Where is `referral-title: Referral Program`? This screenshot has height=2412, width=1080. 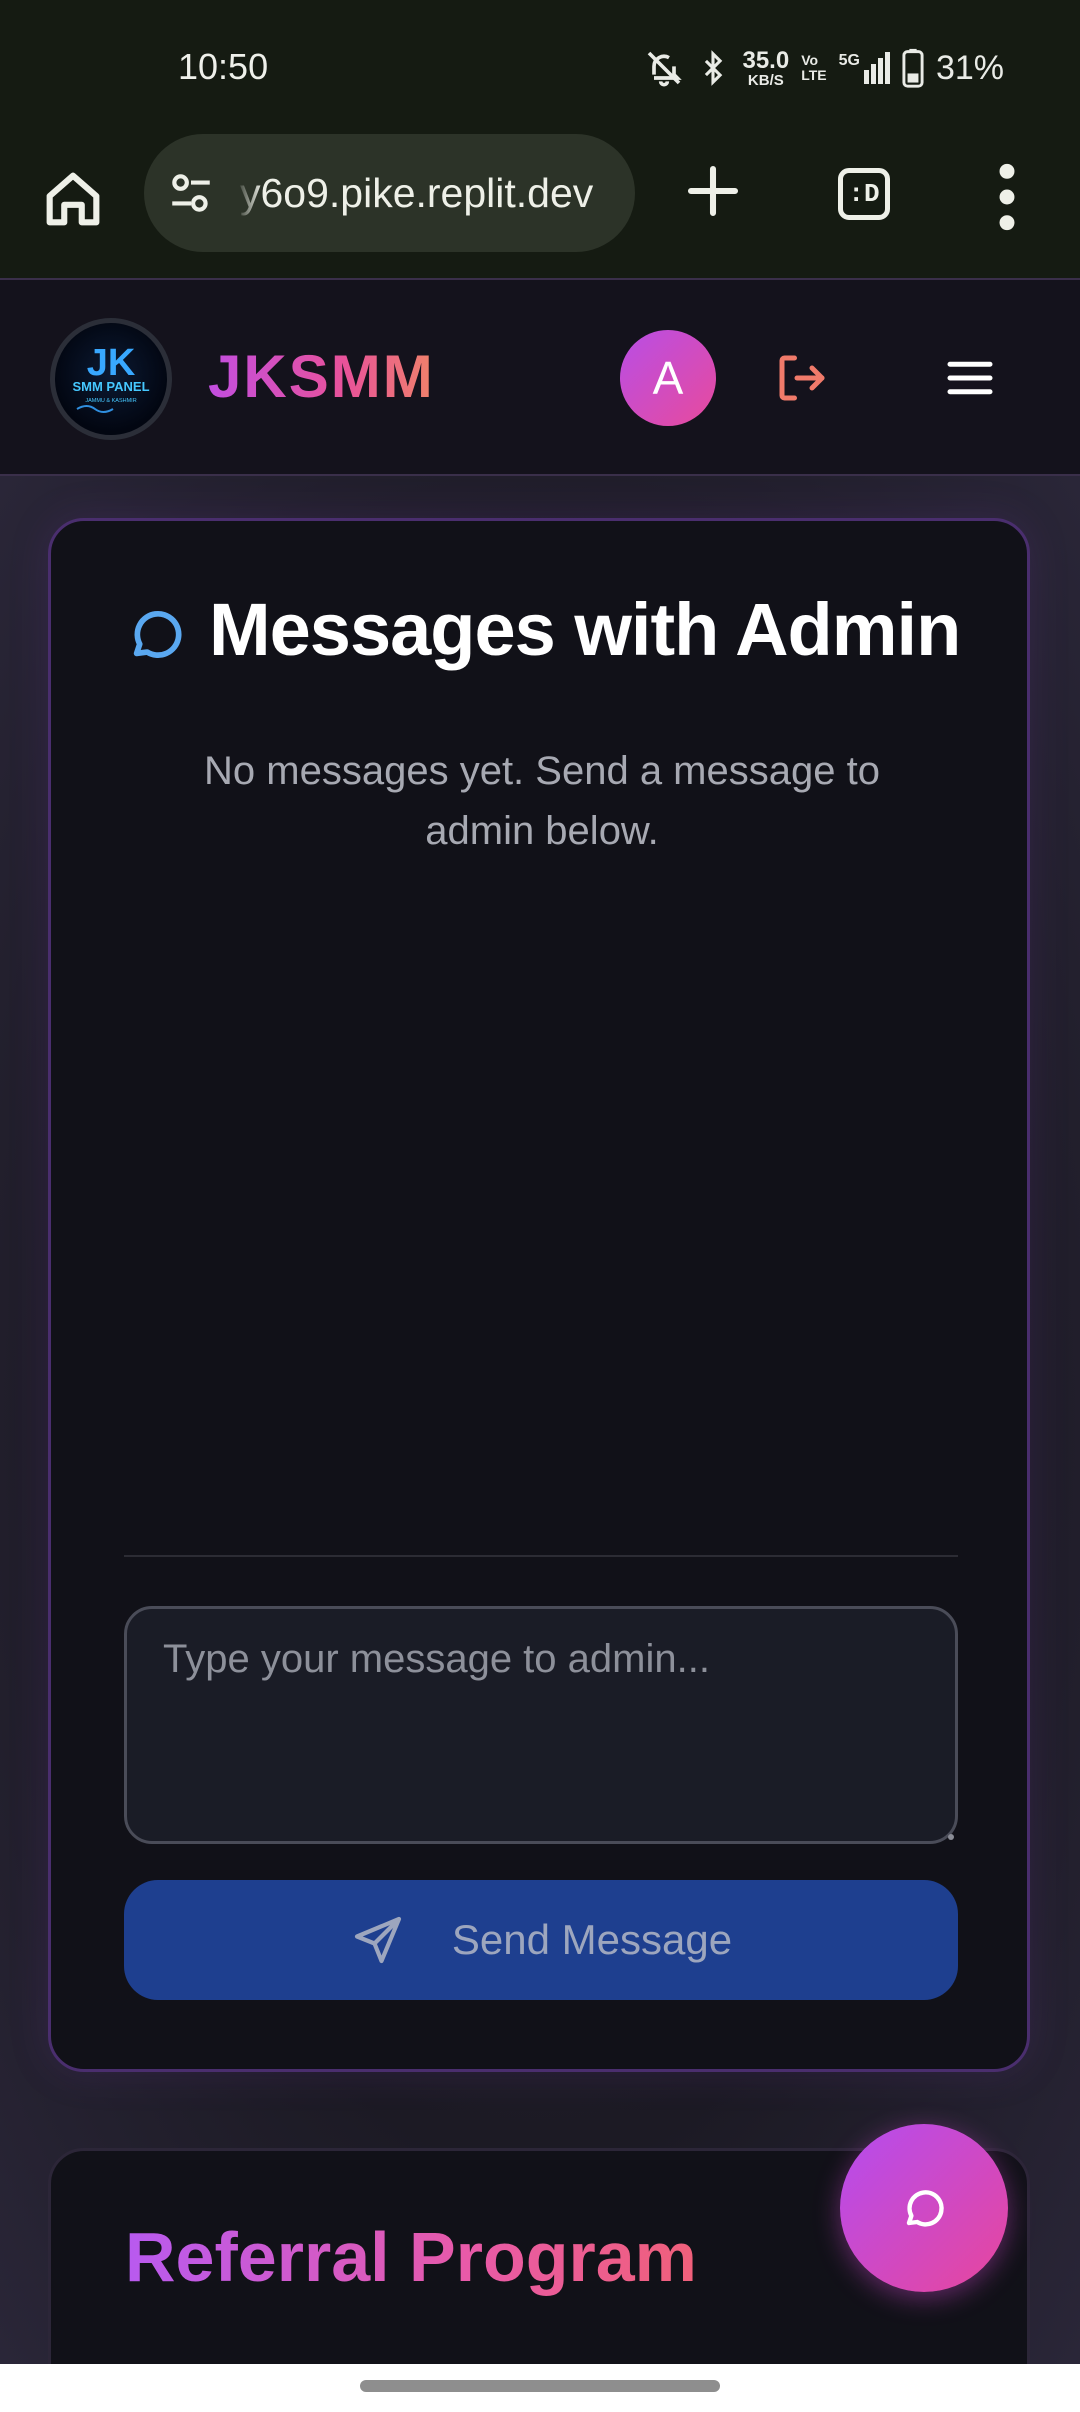 referral-title: Referral Program is located at coordinates (411, 2257).